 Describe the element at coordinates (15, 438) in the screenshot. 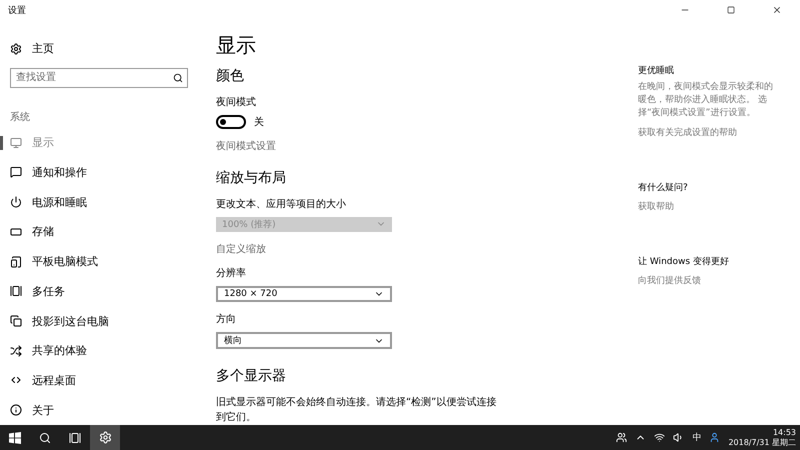

I see `windows-icon` at that location.